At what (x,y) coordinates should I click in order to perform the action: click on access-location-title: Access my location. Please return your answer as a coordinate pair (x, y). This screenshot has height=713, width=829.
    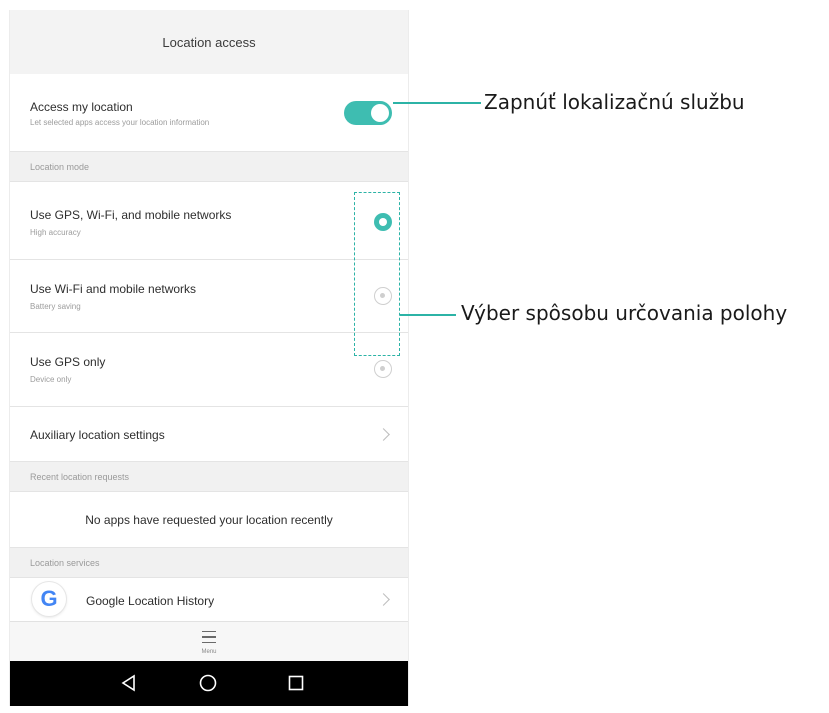
    Looking at the image, I should click on (81, 107).